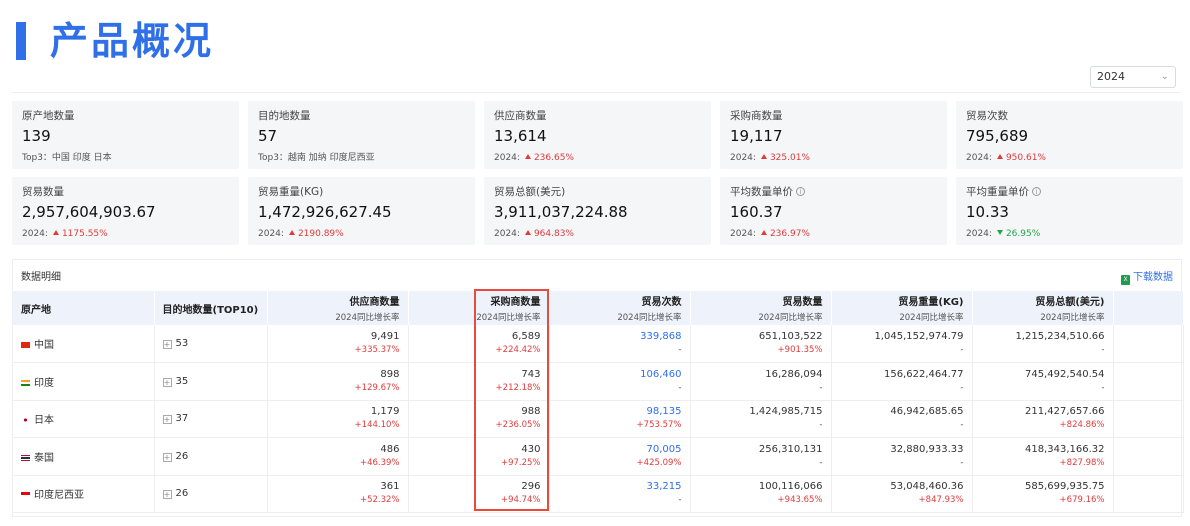 The width and height of the screenshot is (1190, 526). What do you see at coordinates (756, 116) in the screenshot?
I see `stat-label-text: 采购商数量` at bounding box center [756, 116].